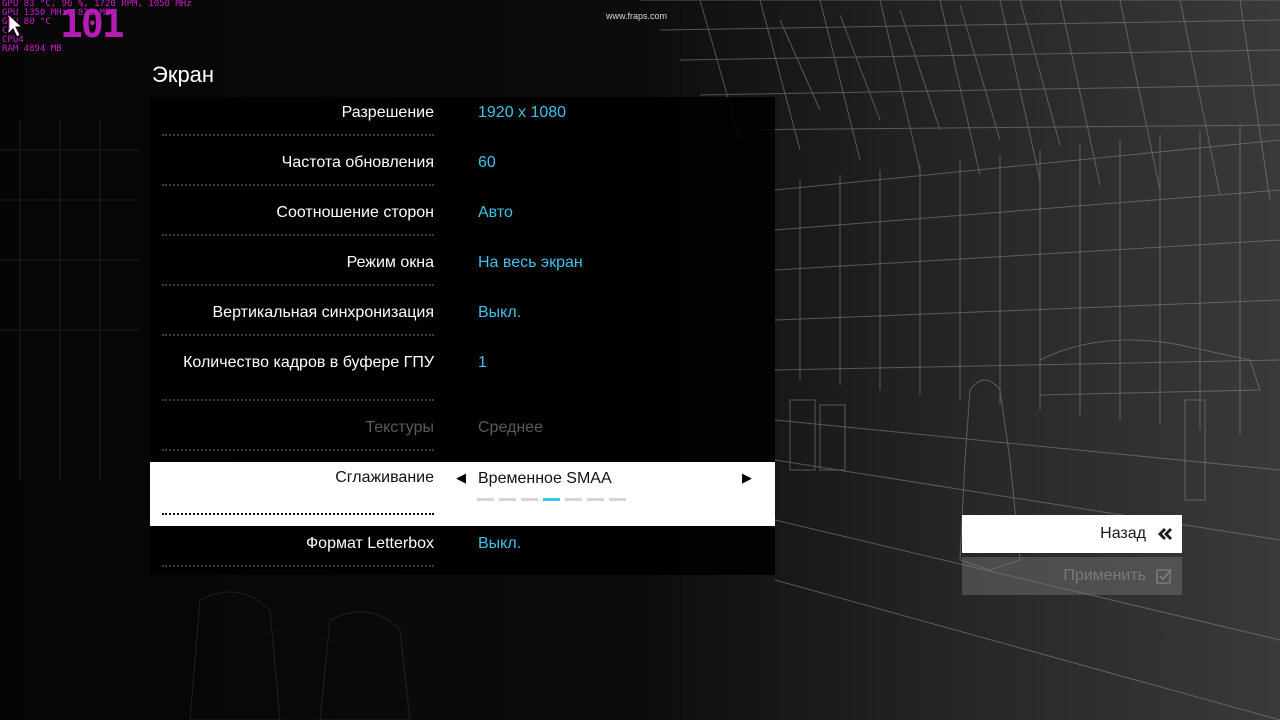 Image resolution: width=1280 pixels, height=720 pixels. Describe the element at coordinates (462, 272) in the screenshot. I see `setting-row-window-mode: Режим окна На весь экран` at that location.